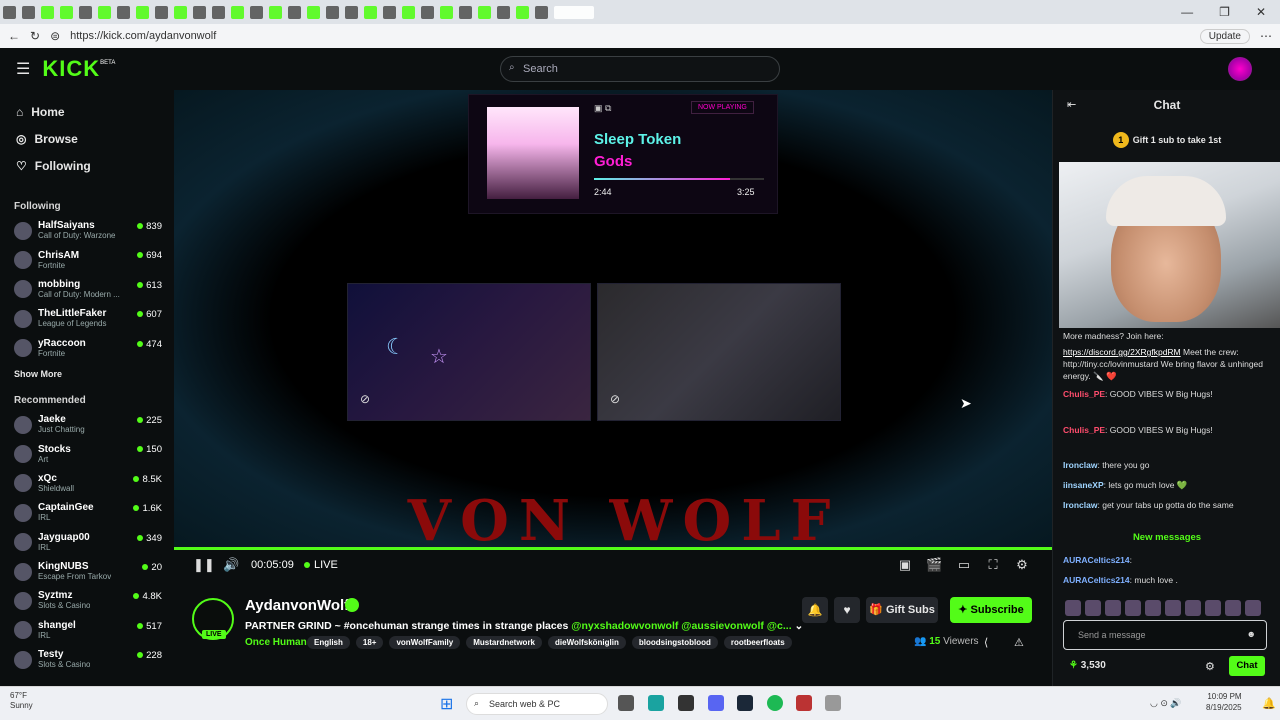 Image resolution: width=1280 pixels, height=720 pixels. Describe the element at coordinates (847, 610) in the screenshot. I see `heart-icon: ♥` at that location.